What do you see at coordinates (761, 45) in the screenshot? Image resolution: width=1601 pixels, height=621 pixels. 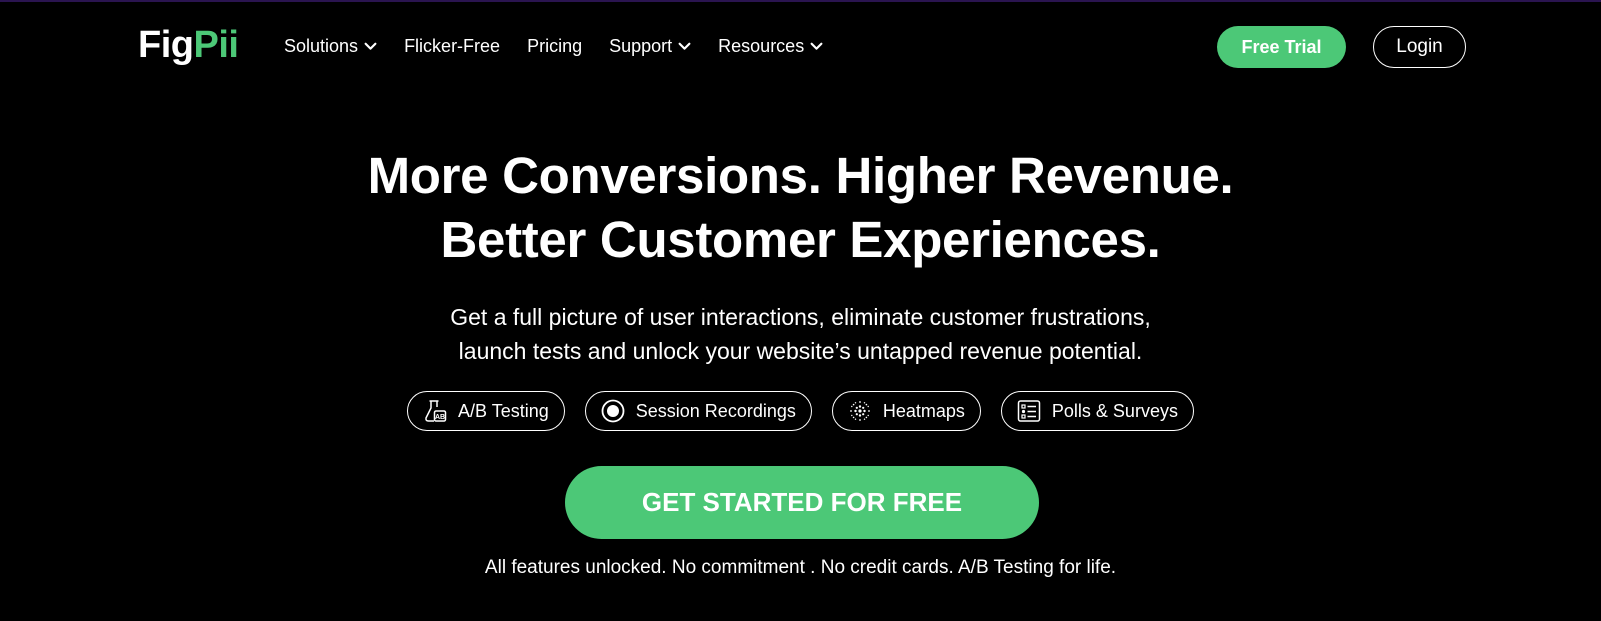 I see `nav-item-label: Resources` at bounding box center [761, 45].